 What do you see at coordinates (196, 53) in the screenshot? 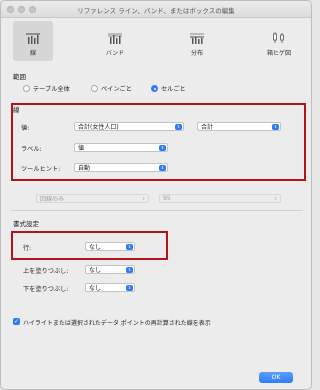
I see `tab-distribution-label: 分布` at bounding box center [196, 53].